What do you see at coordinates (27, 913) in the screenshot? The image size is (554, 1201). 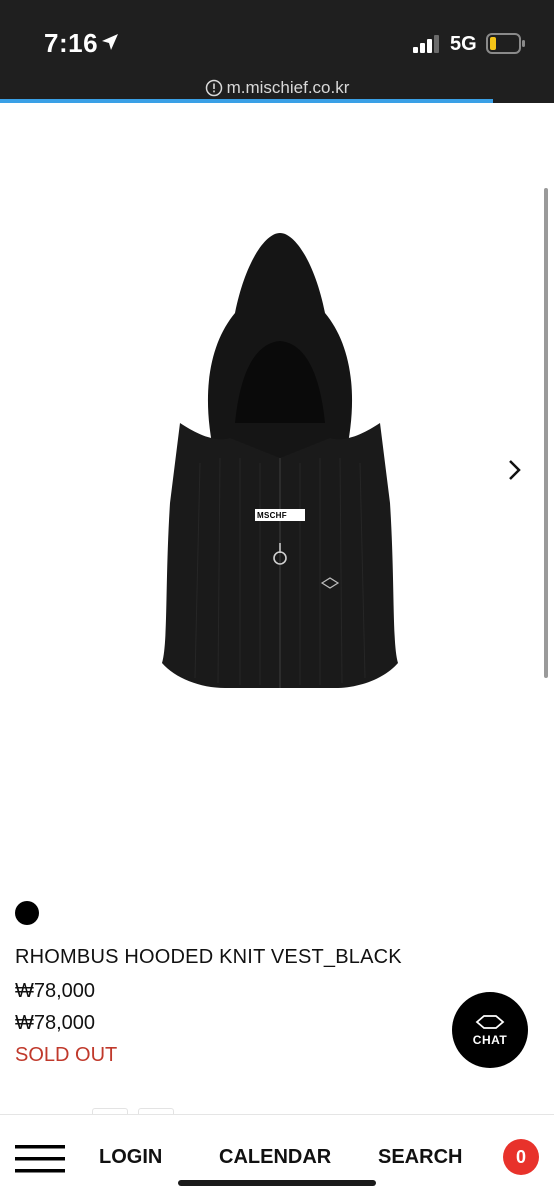 I see `color-swatch-black` at bounding box center [27, 913].